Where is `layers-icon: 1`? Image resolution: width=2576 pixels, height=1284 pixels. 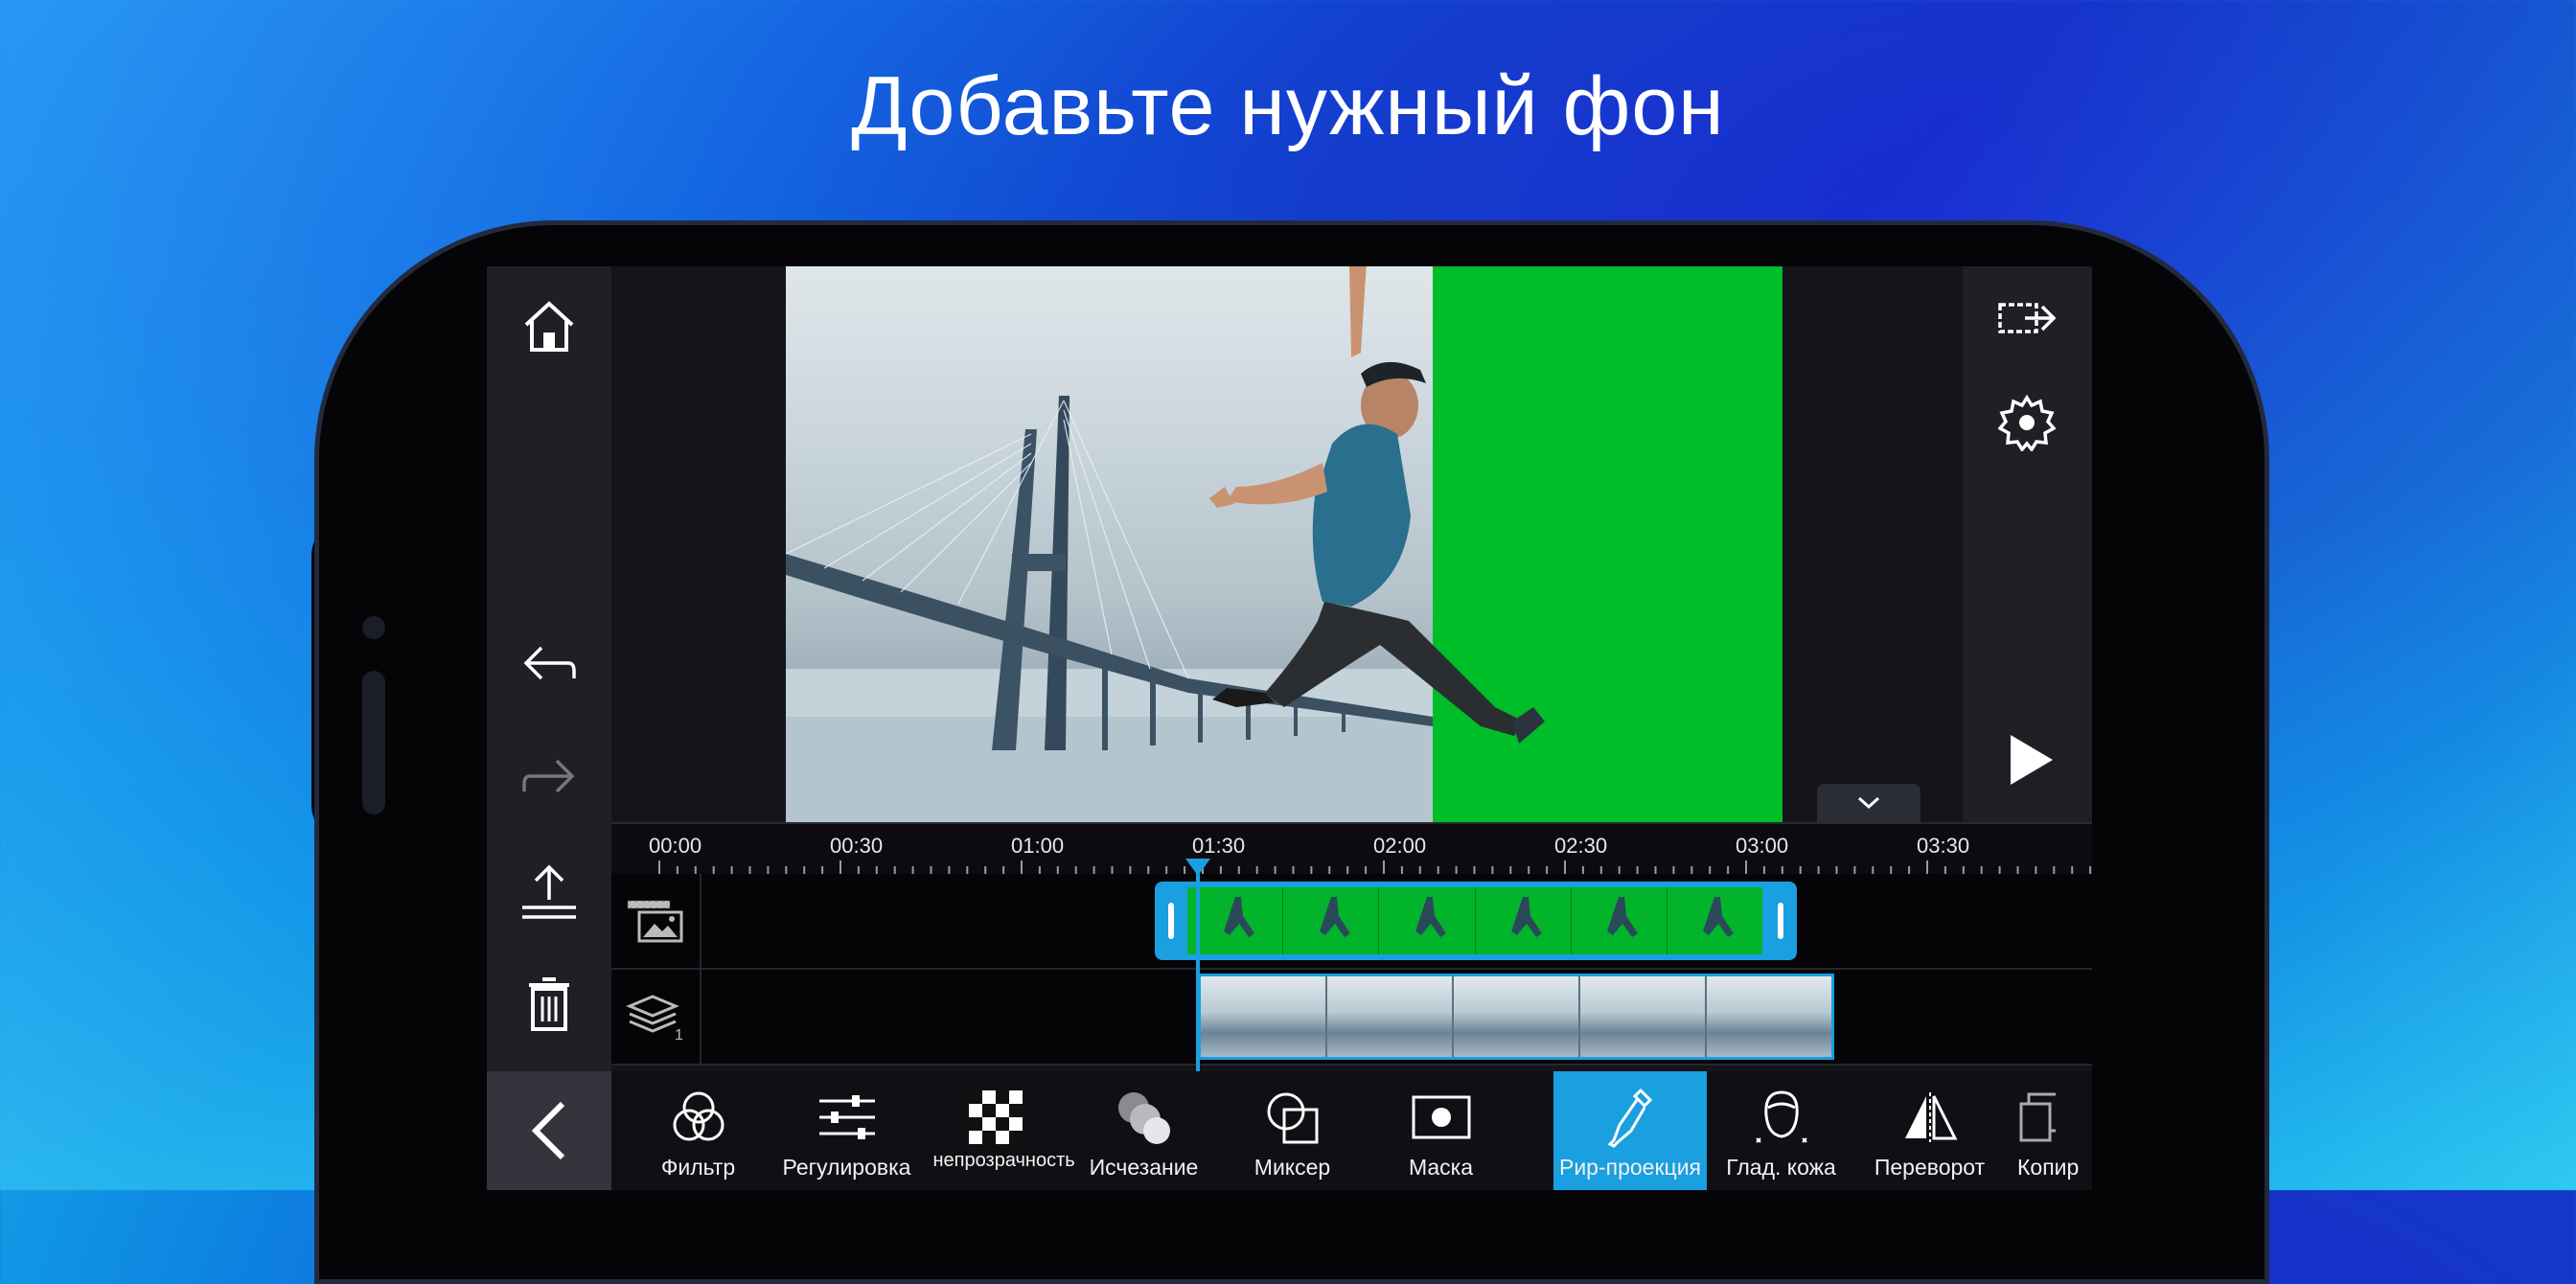
layers-icon: 1 is located at coordinates (656, 1017).